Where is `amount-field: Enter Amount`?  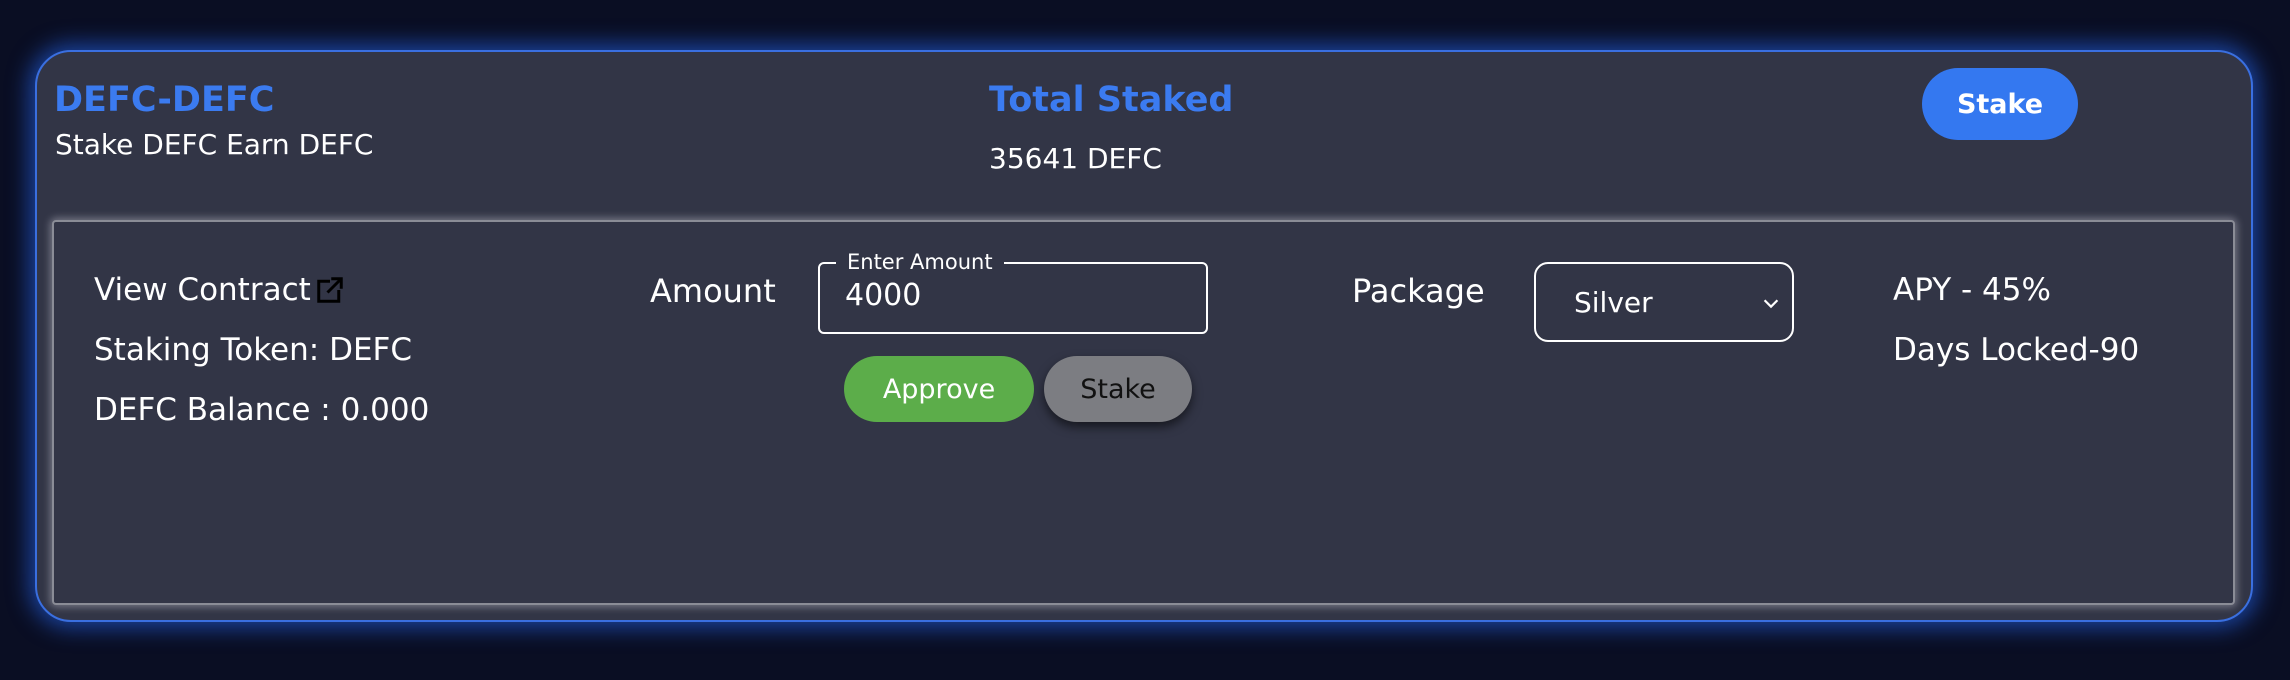
amount-field: Enter Amount is located at coordinates (1013, 291).